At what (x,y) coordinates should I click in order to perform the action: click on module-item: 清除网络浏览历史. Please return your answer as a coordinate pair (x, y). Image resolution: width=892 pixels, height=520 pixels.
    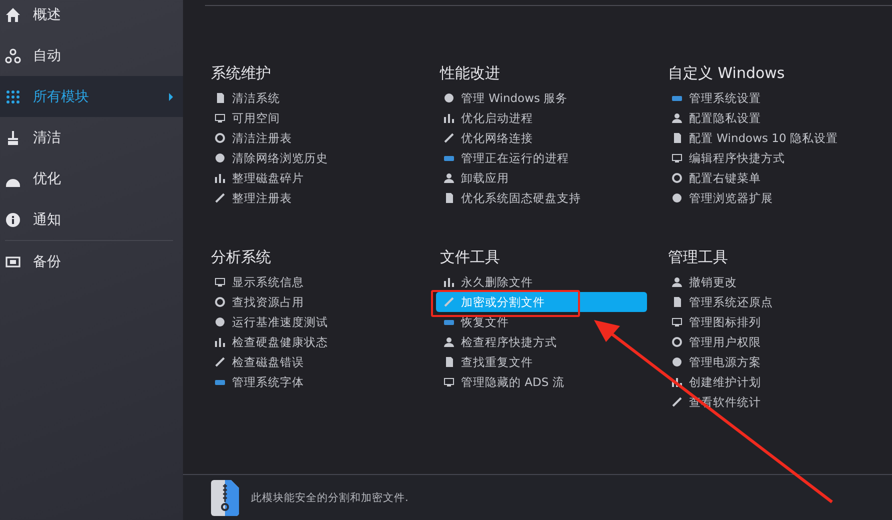
    Looking at the image, I should click on (270, 158).